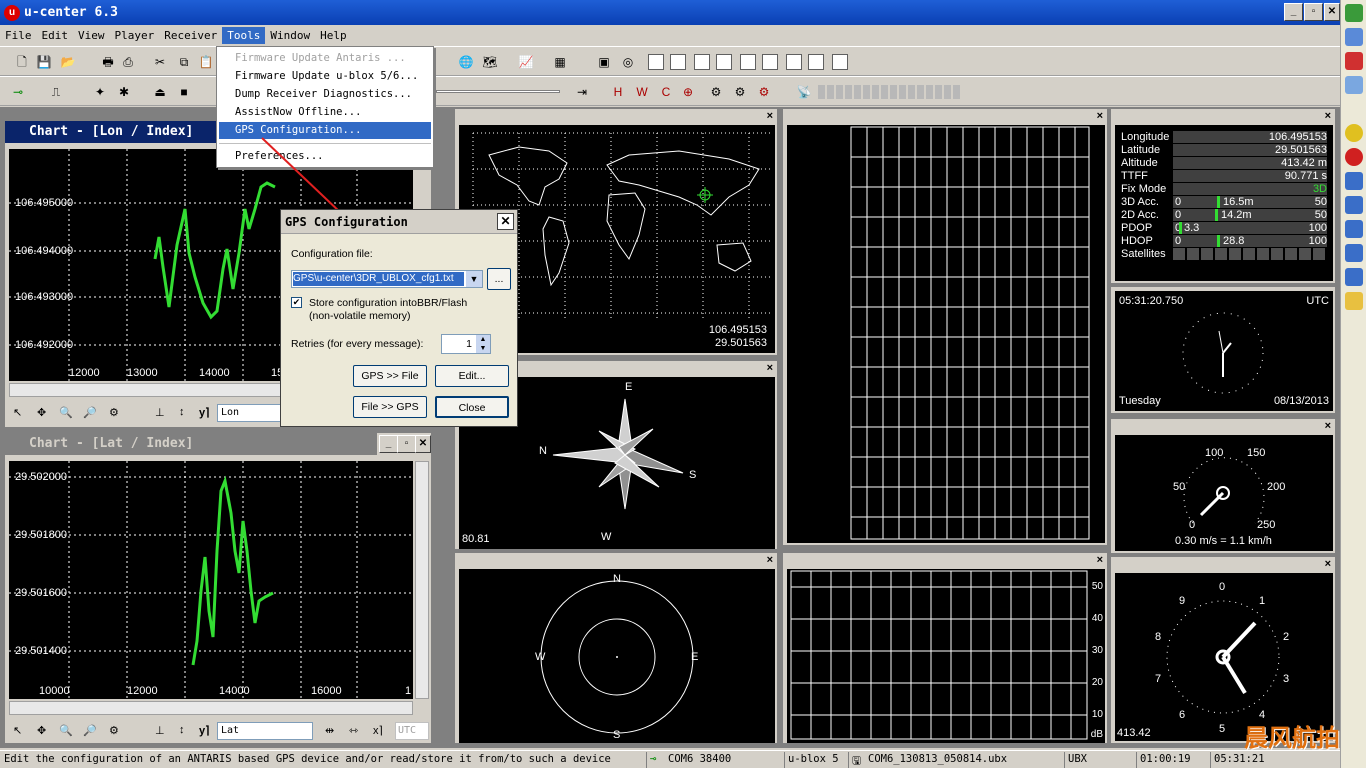 The width and height of the screenshot is (1366, 768). I want to click on lat-properties-icon: ⚙, so click(114, 730).